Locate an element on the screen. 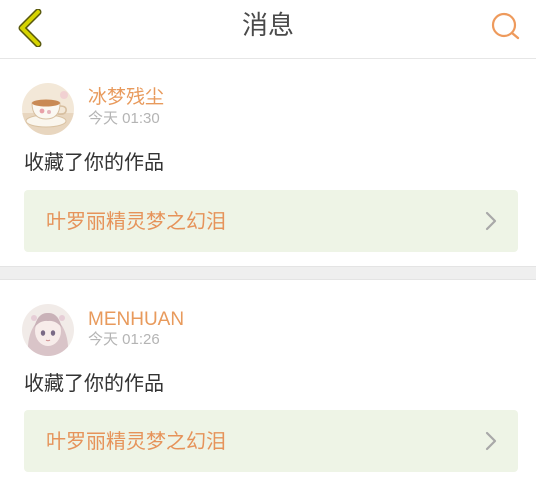 The image size is (536, 486). section-divider is located at coordinates (268, 273).